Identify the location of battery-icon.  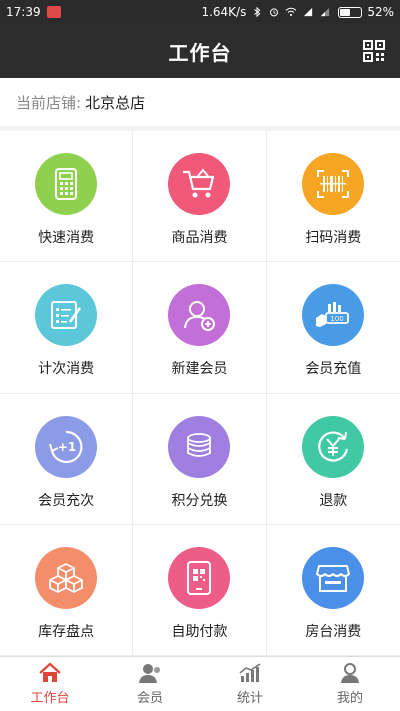
(350, 12).